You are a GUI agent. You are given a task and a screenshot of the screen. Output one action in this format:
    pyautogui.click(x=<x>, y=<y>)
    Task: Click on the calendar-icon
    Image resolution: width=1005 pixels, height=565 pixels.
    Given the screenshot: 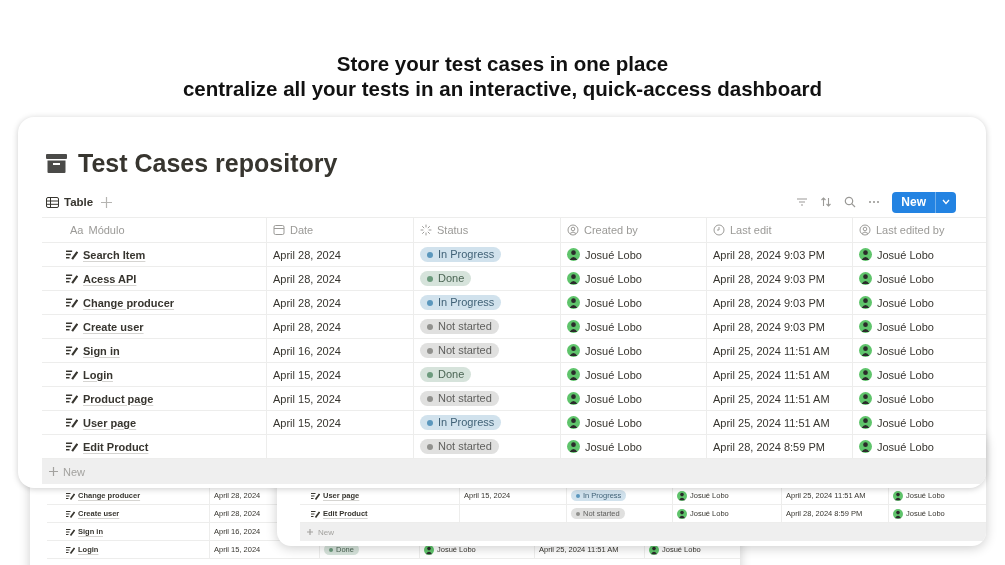 What is the action you would take?
    pyautogui.click(x=279, y=230)
    